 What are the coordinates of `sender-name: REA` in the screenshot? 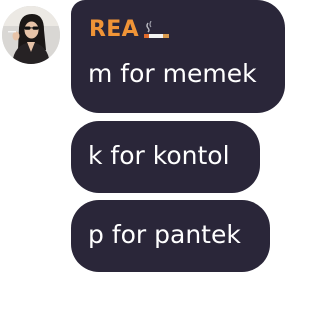 It's located at (114, 30).